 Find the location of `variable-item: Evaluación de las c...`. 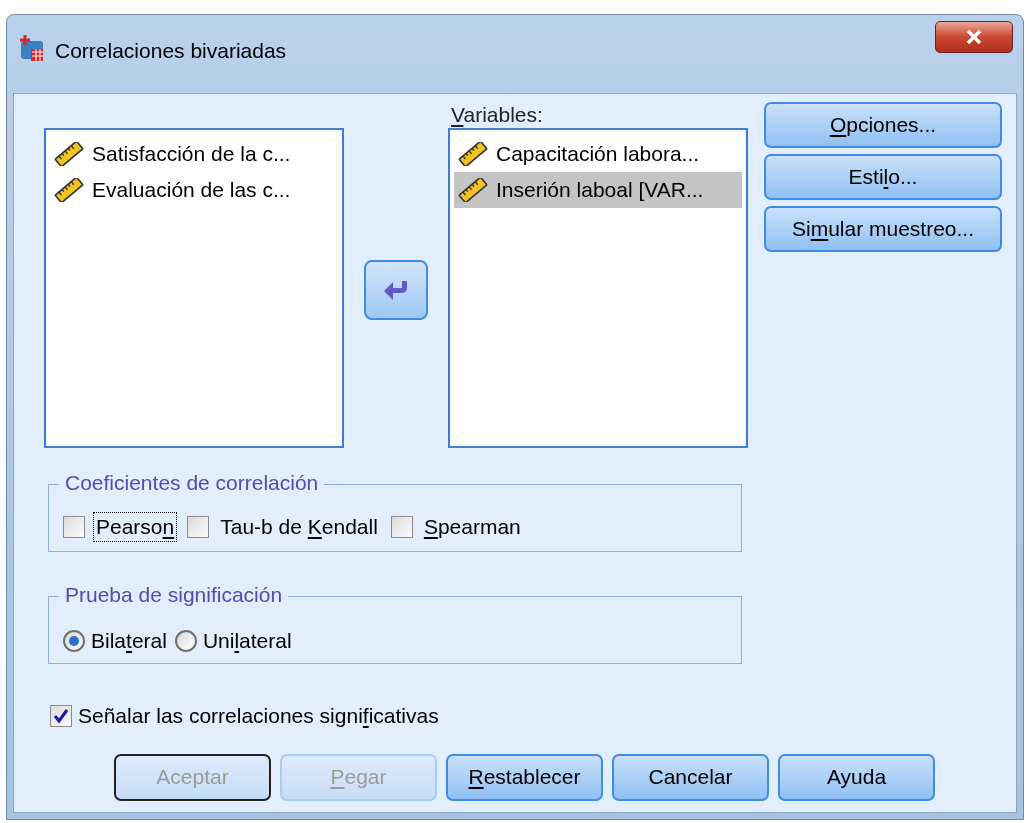

variable-item: Evaluación de las c... is located at coordinates (194, 190).